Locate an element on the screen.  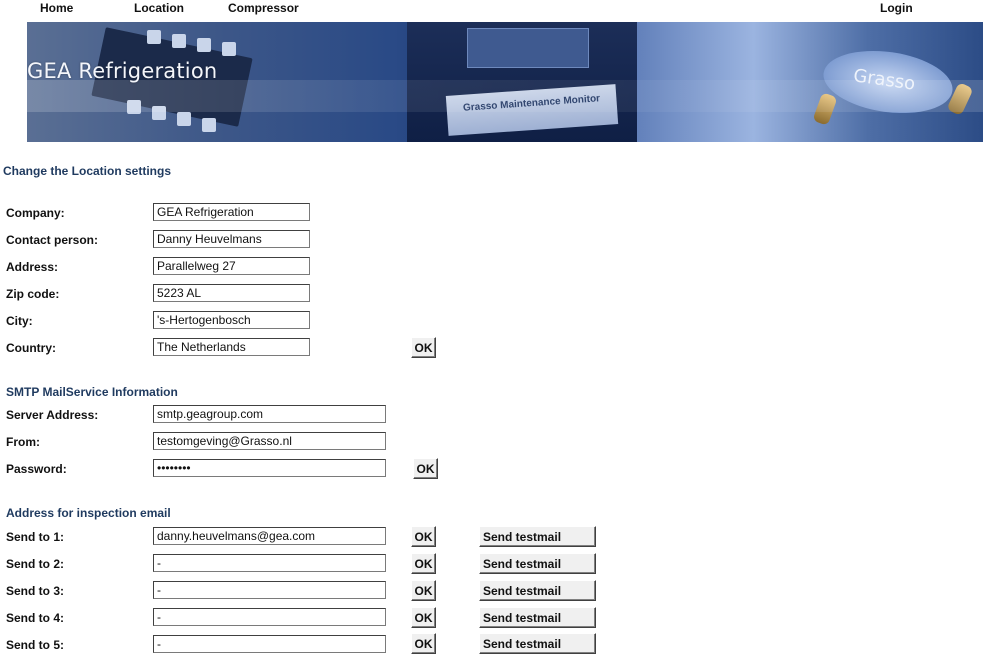
send-to-4-label: Send to 4: is located at coordinates (35, 618).